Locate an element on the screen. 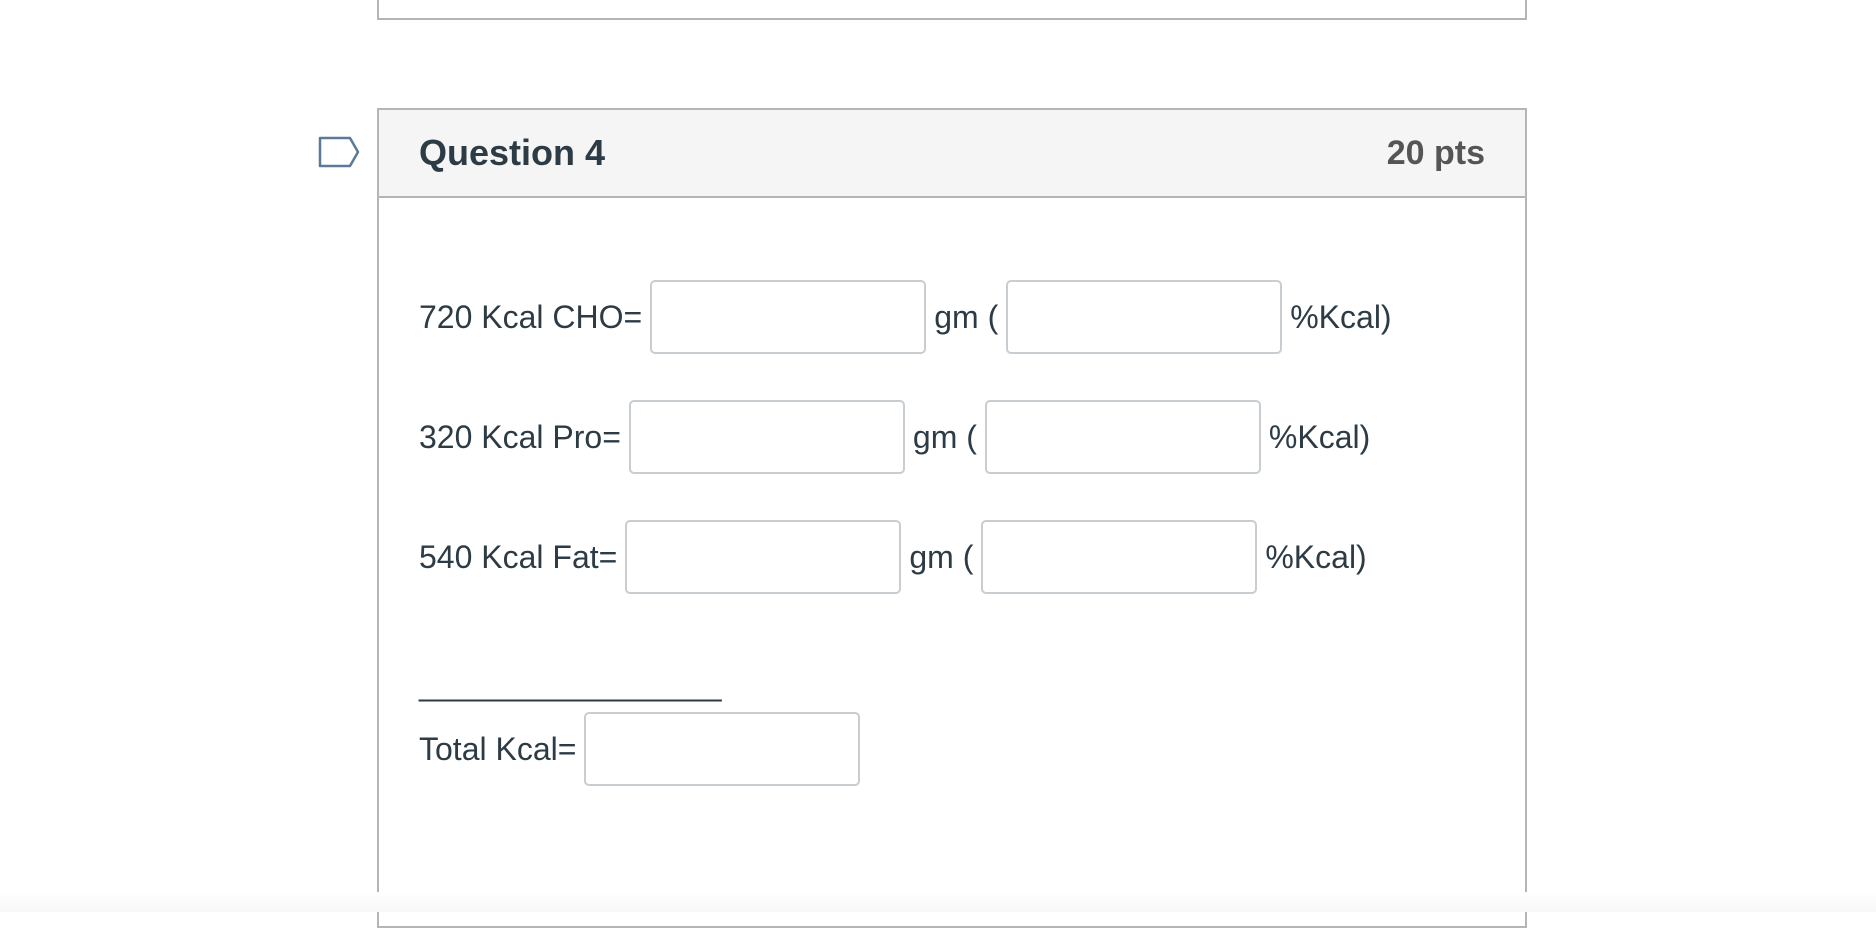 The height and width of the screenshot is (928, 1876). row-label: 720 Kcal CHO= is located at coordinates (531, 316).